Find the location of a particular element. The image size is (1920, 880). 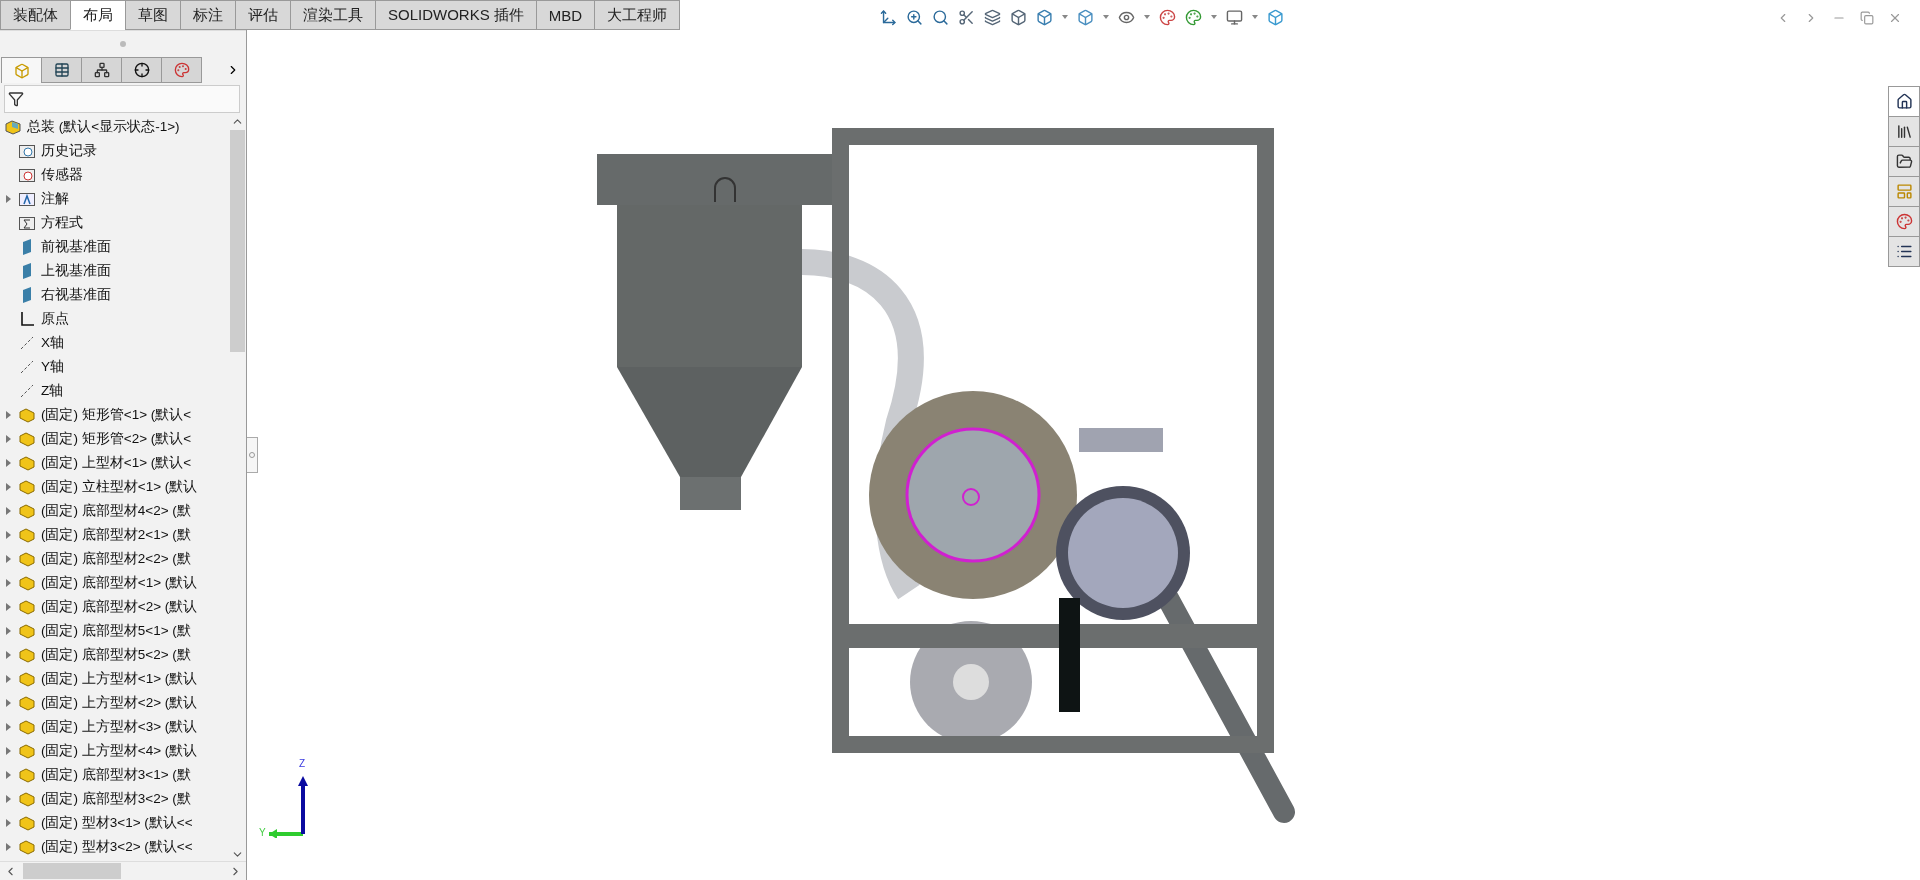

axis-icon is located at coordinates (27, 367).